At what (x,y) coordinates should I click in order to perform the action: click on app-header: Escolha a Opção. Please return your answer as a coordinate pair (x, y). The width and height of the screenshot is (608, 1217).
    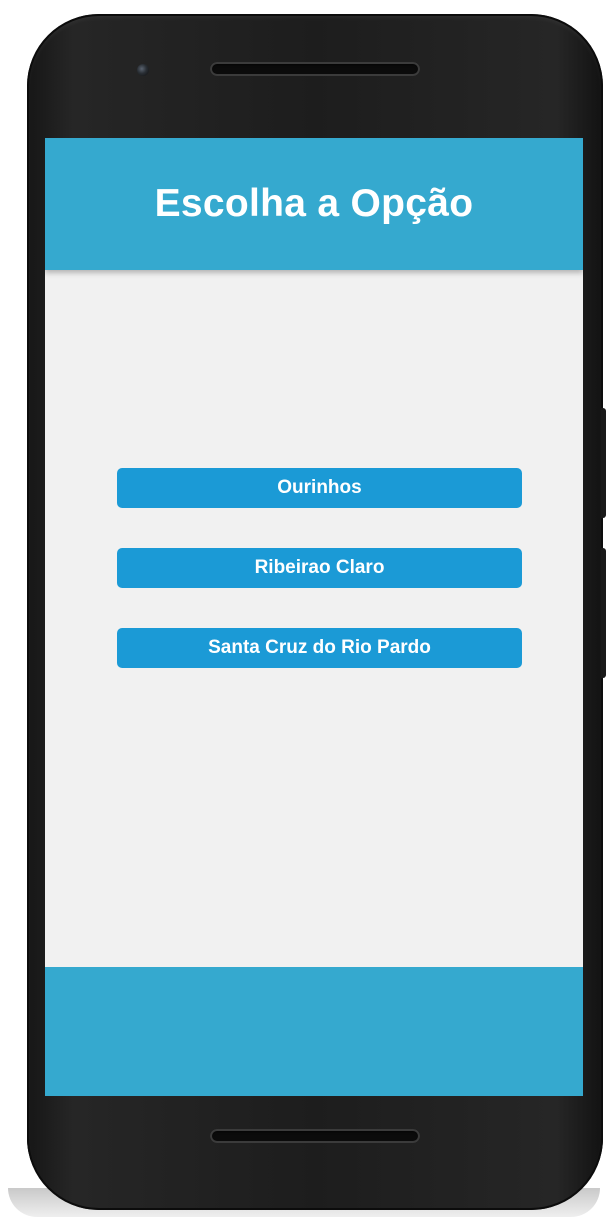
    Looking at the image, I should click on (314, 204).